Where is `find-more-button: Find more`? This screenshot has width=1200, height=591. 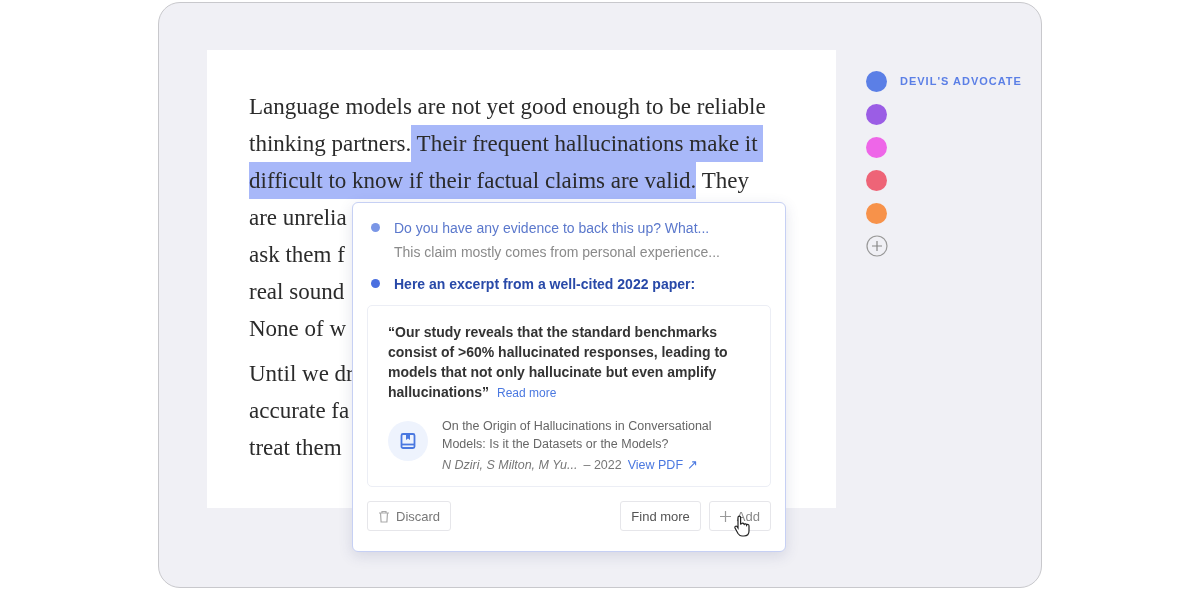 find-more-button: Find more is located at coordinates (660, 516).